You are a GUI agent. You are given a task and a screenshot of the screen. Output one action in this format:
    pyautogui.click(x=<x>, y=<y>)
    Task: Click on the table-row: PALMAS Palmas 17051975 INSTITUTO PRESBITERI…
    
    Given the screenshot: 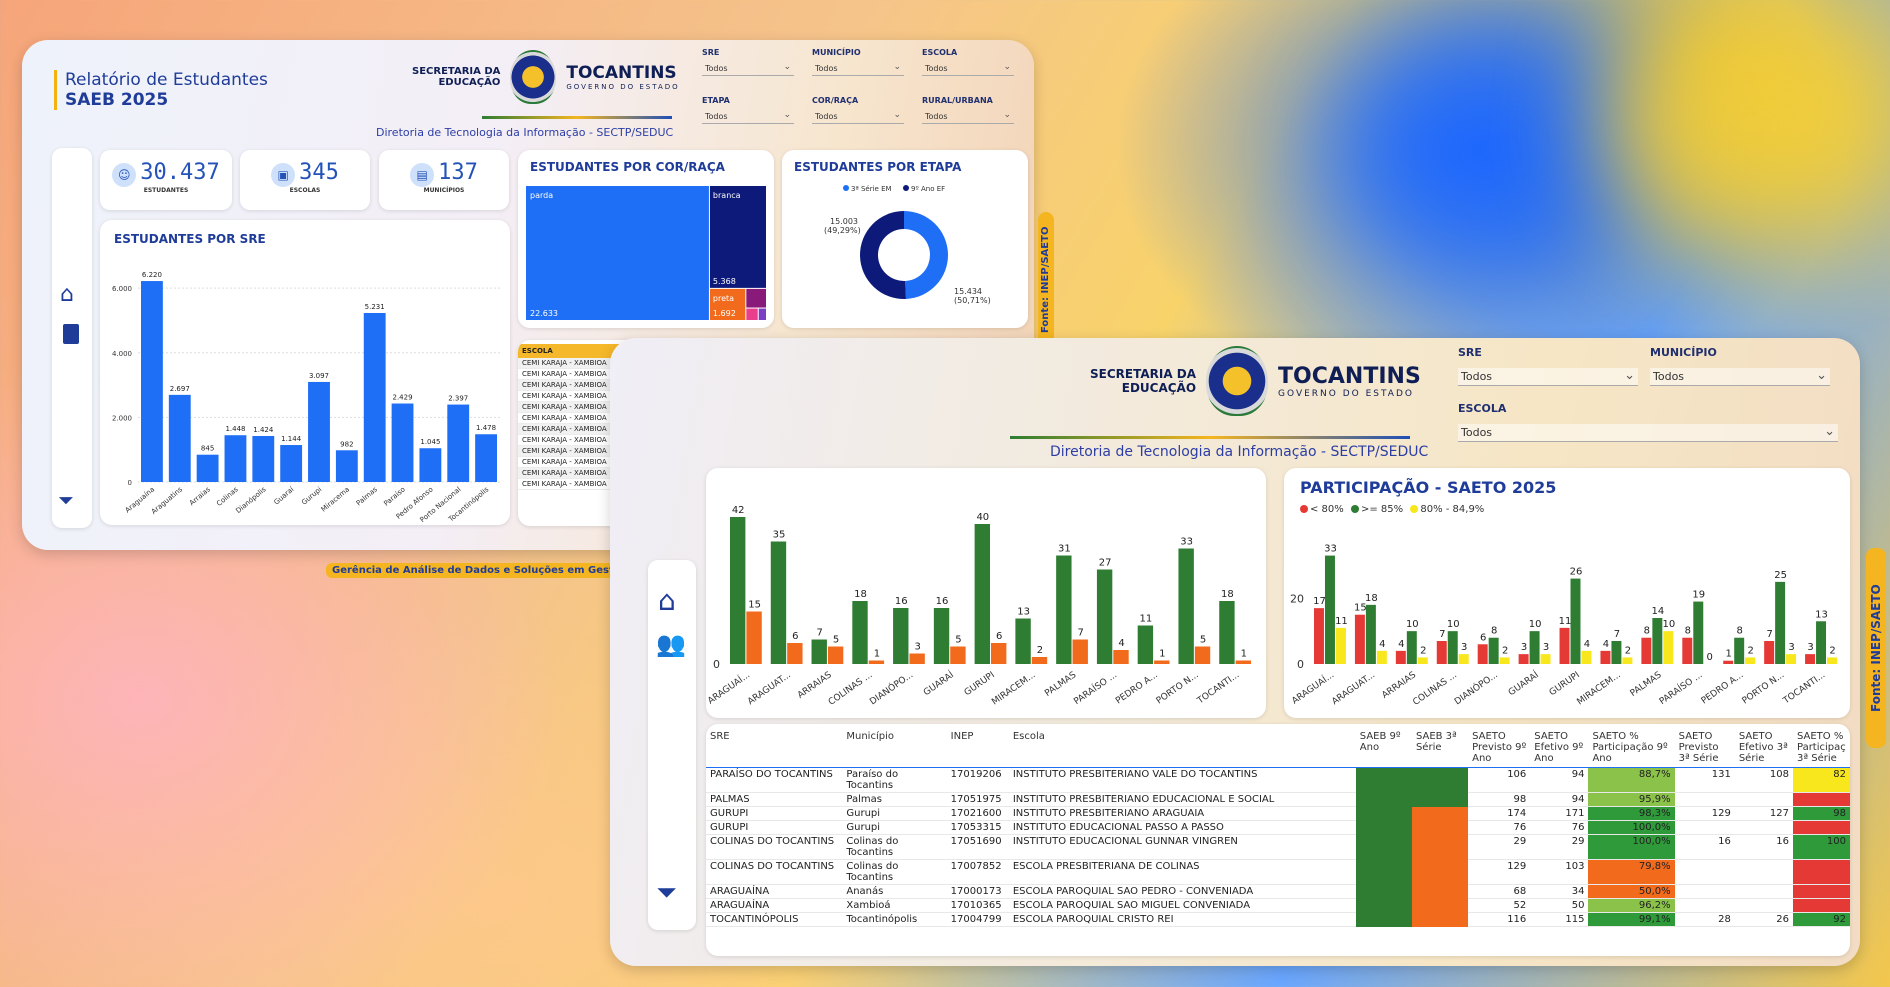 What is the action you would take?
    pyautogui.click(x=1278, y=799)
    